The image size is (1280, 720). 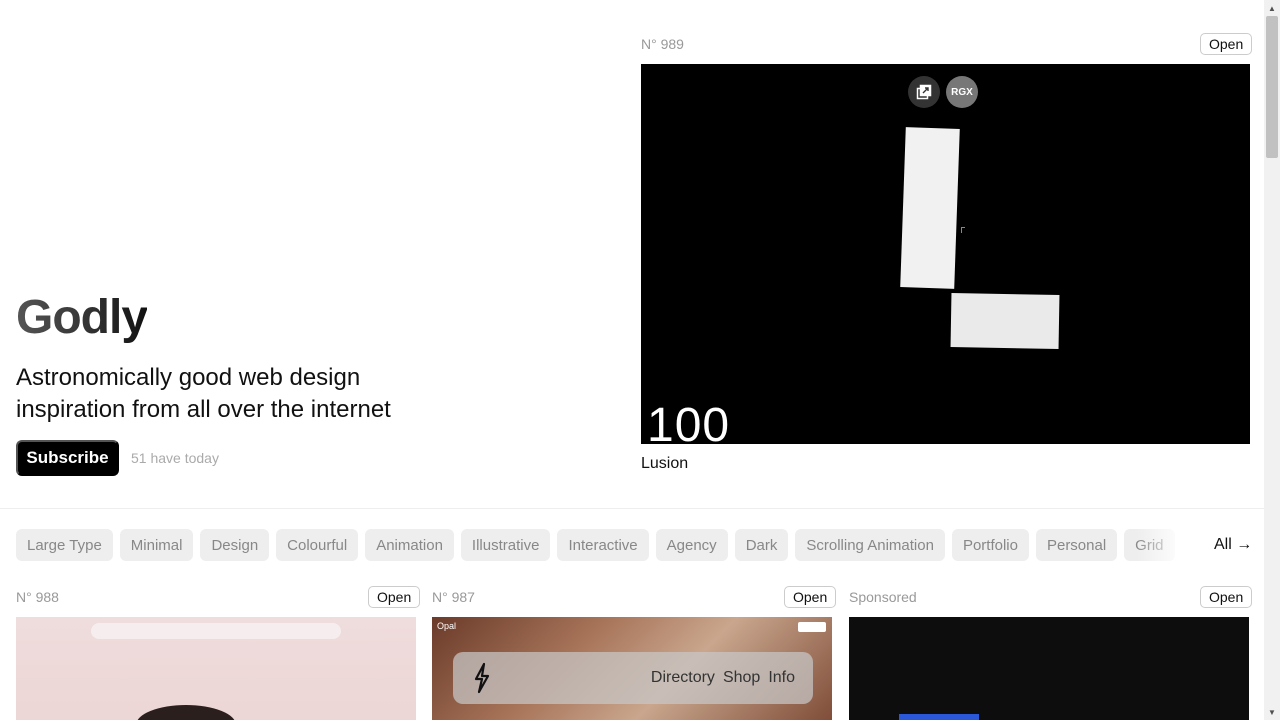 What do you see at coordinates (662, 44) in the screenshot?
I see `featured-number: N° 989` at bounding box center [662, 44].